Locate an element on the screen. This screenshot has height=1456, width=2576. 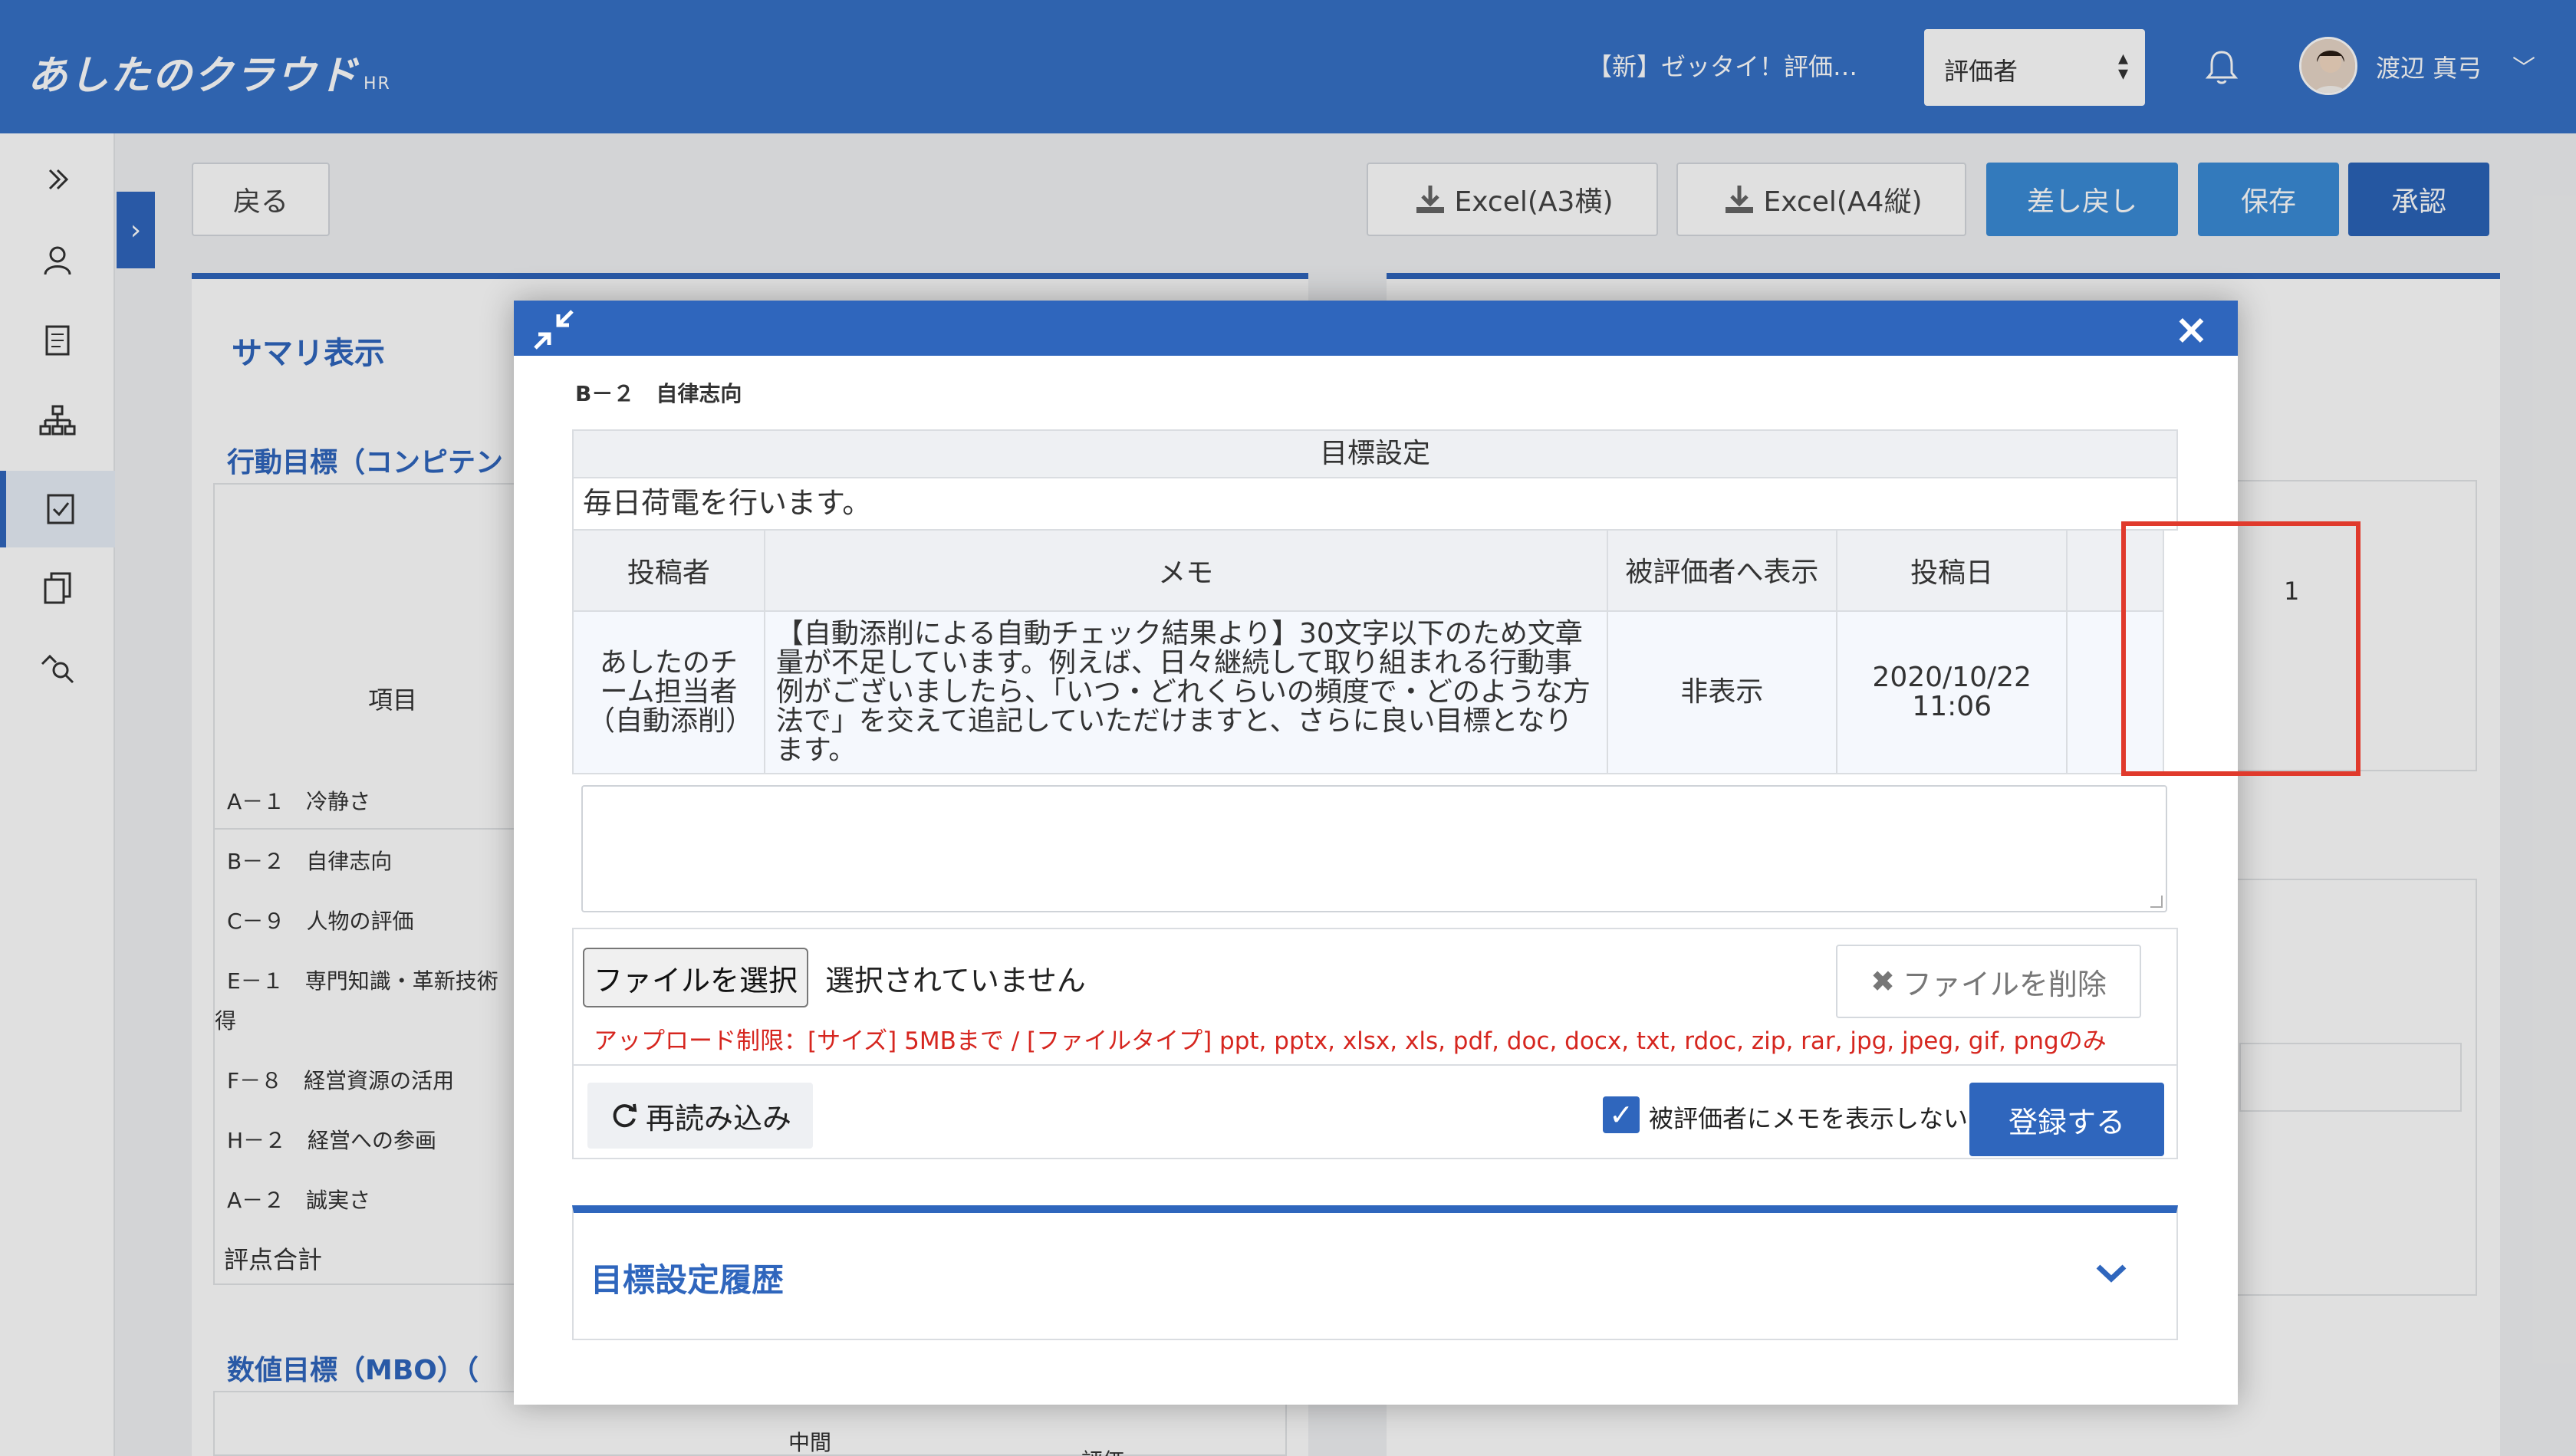
delete-x-icon: ✖ is located at coordinates (1882, 981).